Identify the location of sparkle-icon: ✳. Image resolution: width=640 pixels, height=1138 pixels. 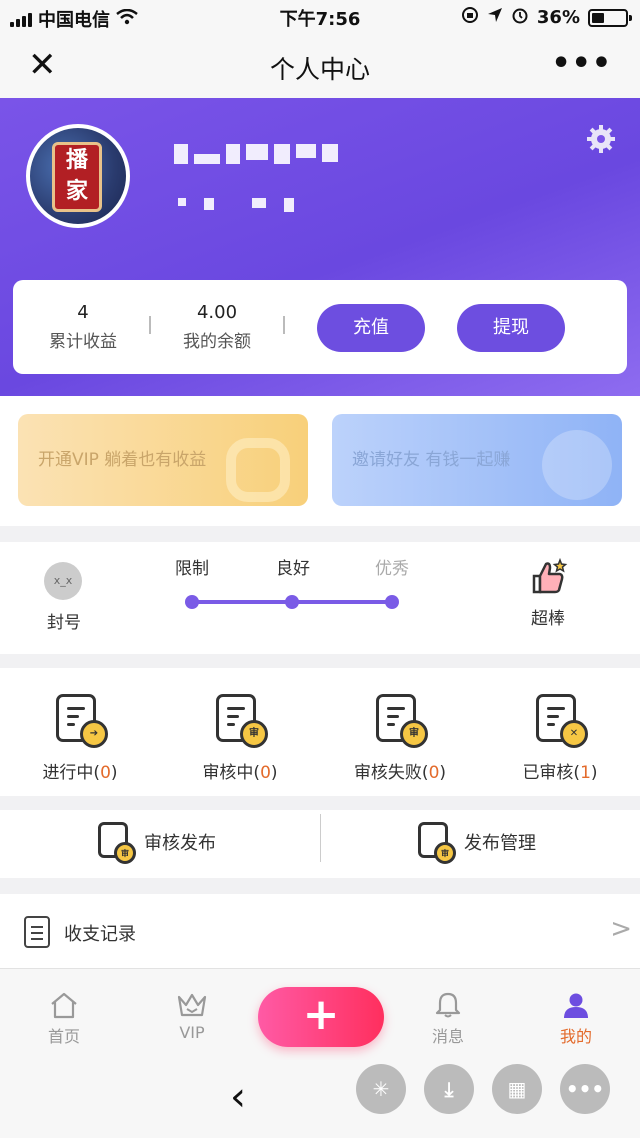
(381, 1089).